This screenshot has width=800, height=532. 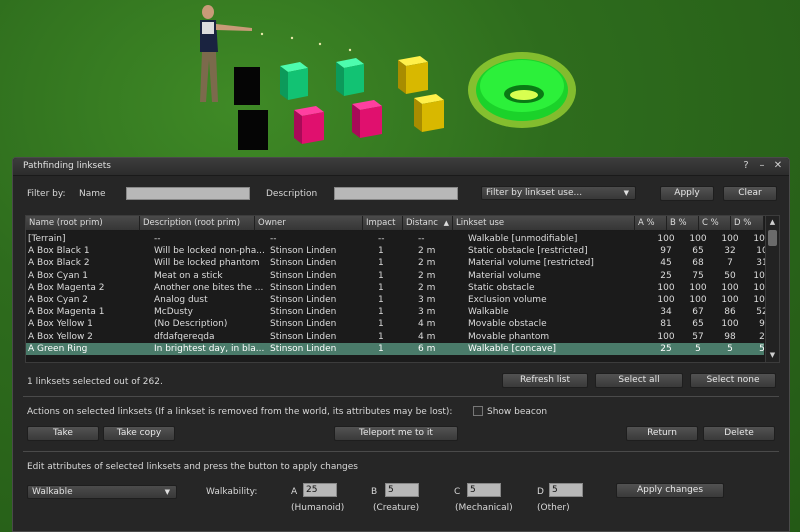 What do you see at coordinates (188, 193) in the screenshot?
I see `name-filter-input` at bounding box center [188, 193].